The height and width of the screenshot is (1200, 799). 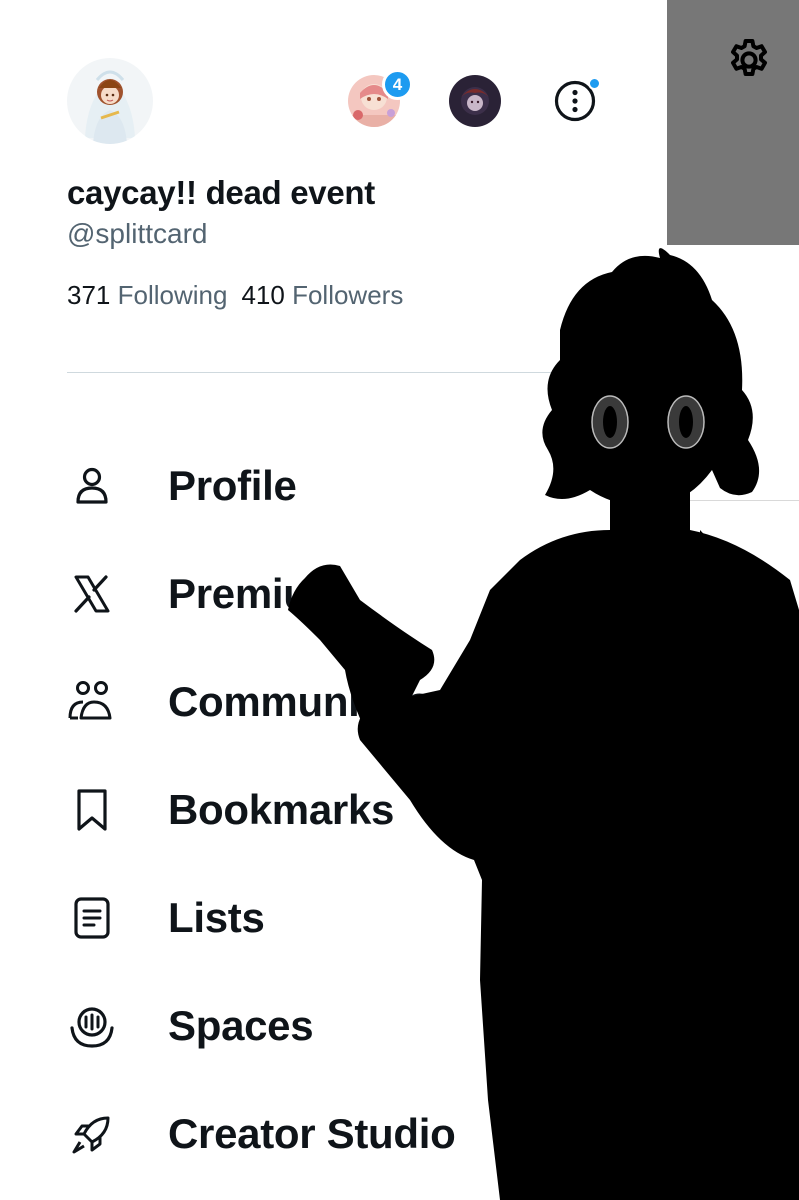 What do you see at coordinates (172, 295) in the screenshot?
I see `following-label: Following` at bounding box center [172, 295].